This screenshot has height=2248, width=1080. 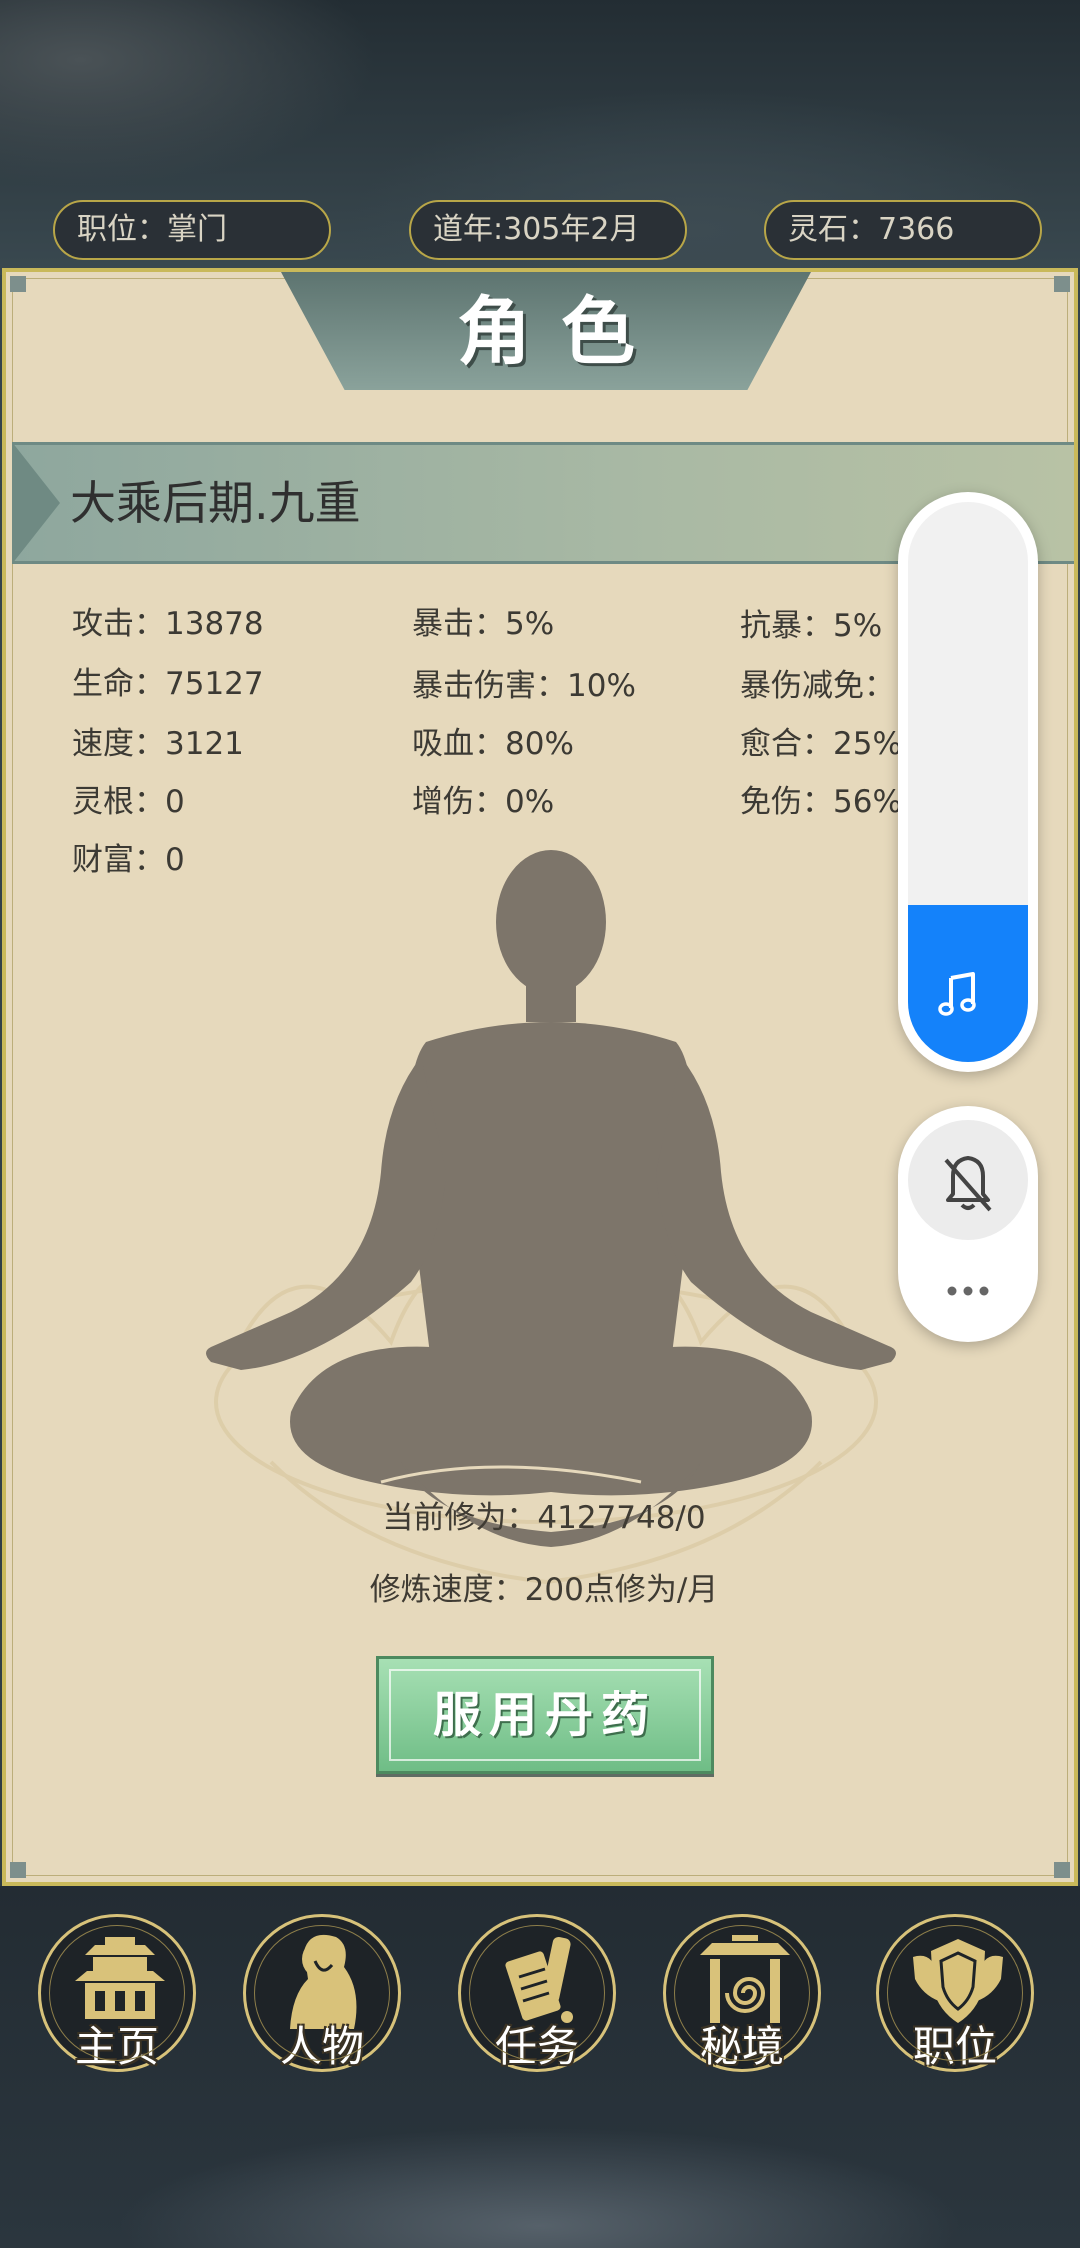 What do you see at coordinates (903, 230) in the screenshot?
I see `spirit-stone-display: 灵石：7366` at bounding box center [903, 230].